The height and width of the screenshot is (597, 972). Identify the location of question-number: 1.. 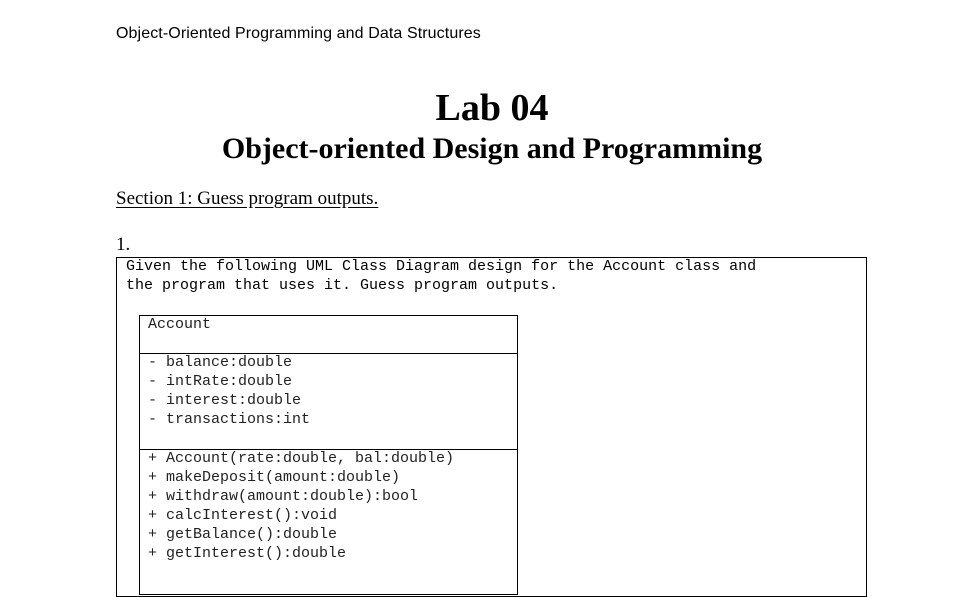
(123, 244).